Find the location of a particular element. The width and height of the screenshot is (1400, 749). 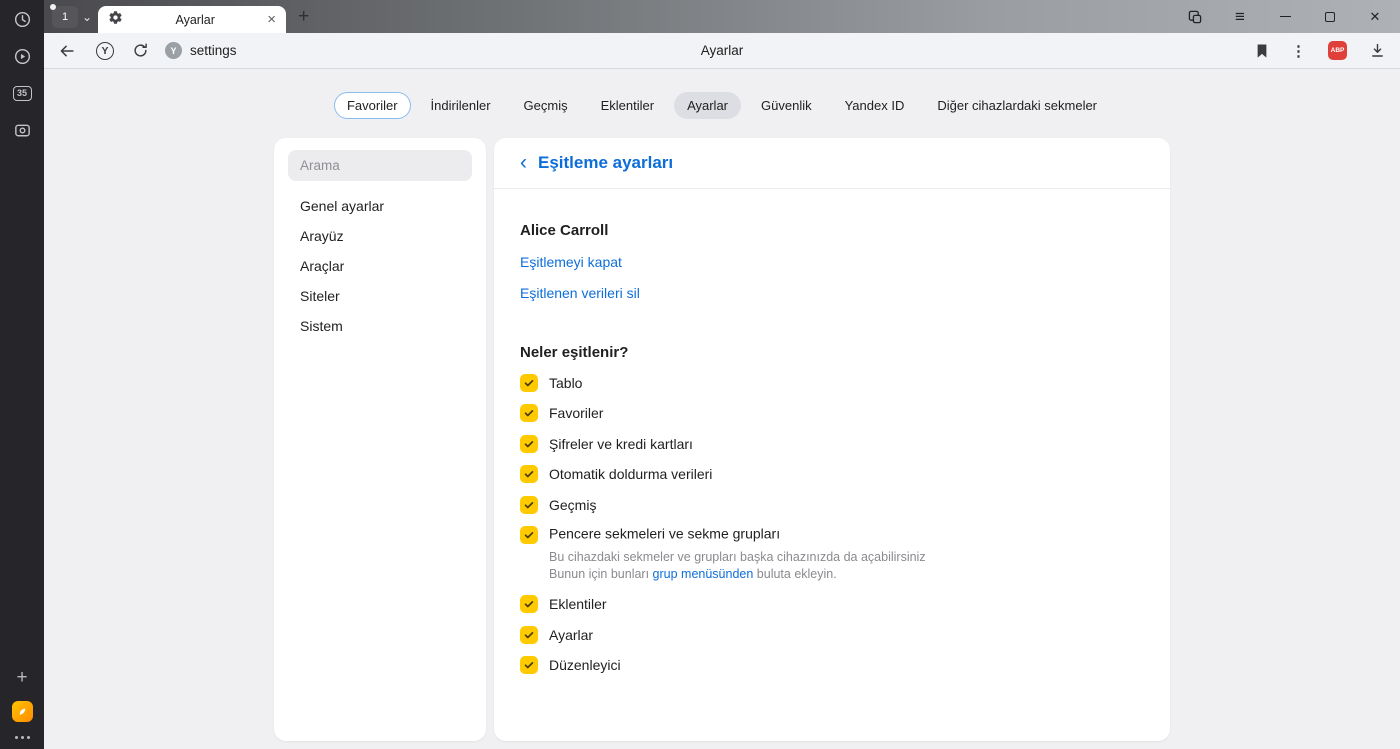

sidebar-item-genel-ayarlar: Genel ayarlar is located at coordinates (380, 206).